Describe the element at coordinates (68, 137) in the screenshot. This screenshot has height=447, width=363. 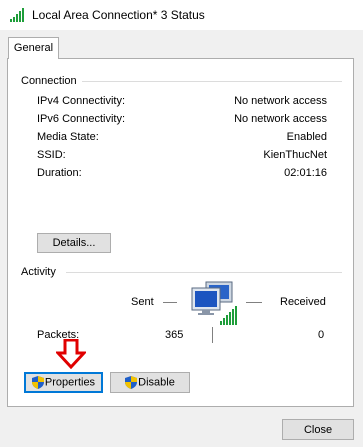
I see `media-state-label: Media State:` at that location.